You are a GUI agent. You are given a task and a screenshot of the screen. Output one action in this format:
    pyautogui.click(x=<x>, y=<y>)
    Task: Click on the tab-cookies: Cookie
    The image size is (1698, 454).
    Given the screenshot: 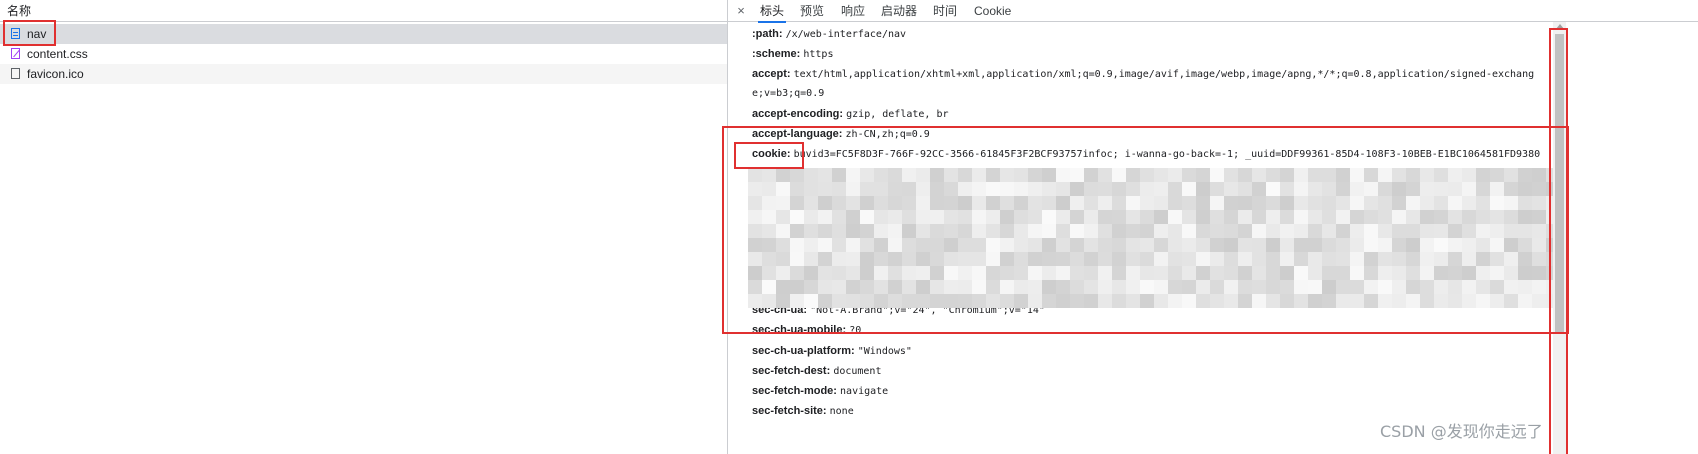 What is the action you would take?
    pyautogui.click(x=992, y=11)
    